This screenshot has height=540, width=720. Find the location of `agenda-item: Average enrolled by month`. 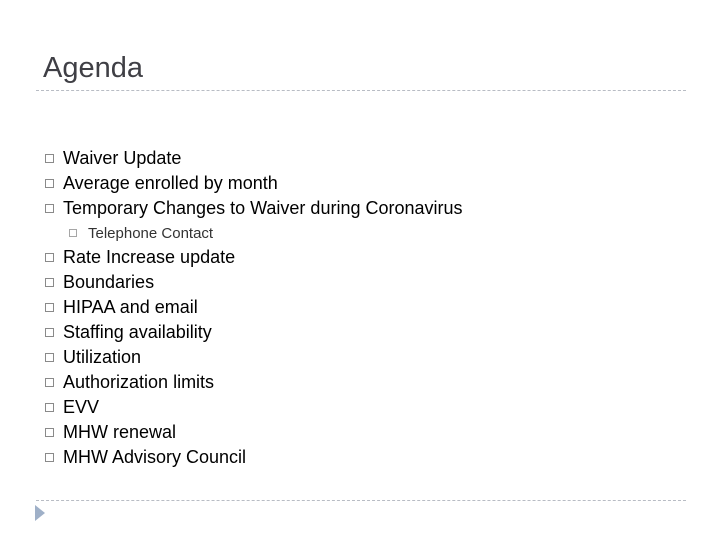

agenda-item: Average enrolled by month is located at coordinates (254, 183).